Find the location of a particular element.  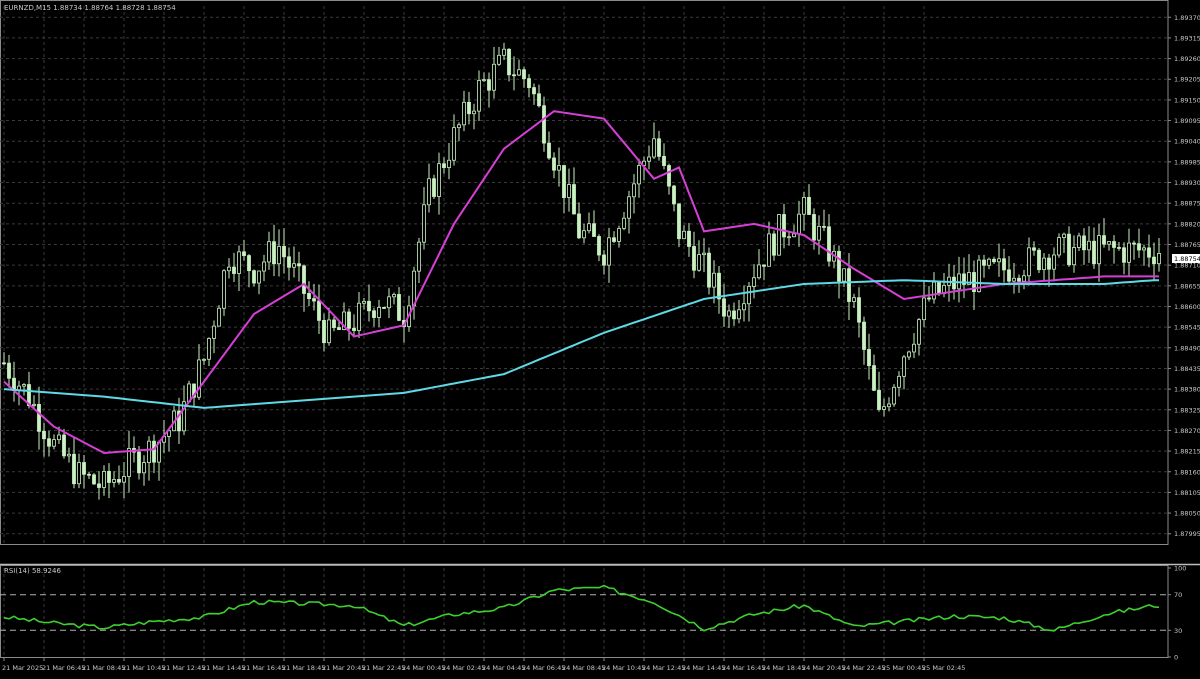

time-tick-label: 24 Mar 02:45 is located at coordinates (463, 668).